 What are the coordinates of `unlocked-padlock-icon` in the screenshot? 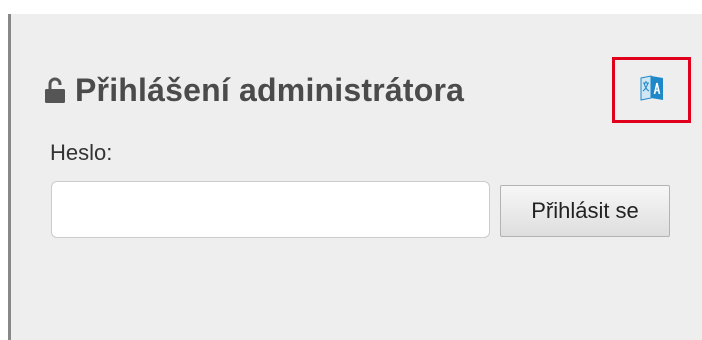 It's located at (55, 90).